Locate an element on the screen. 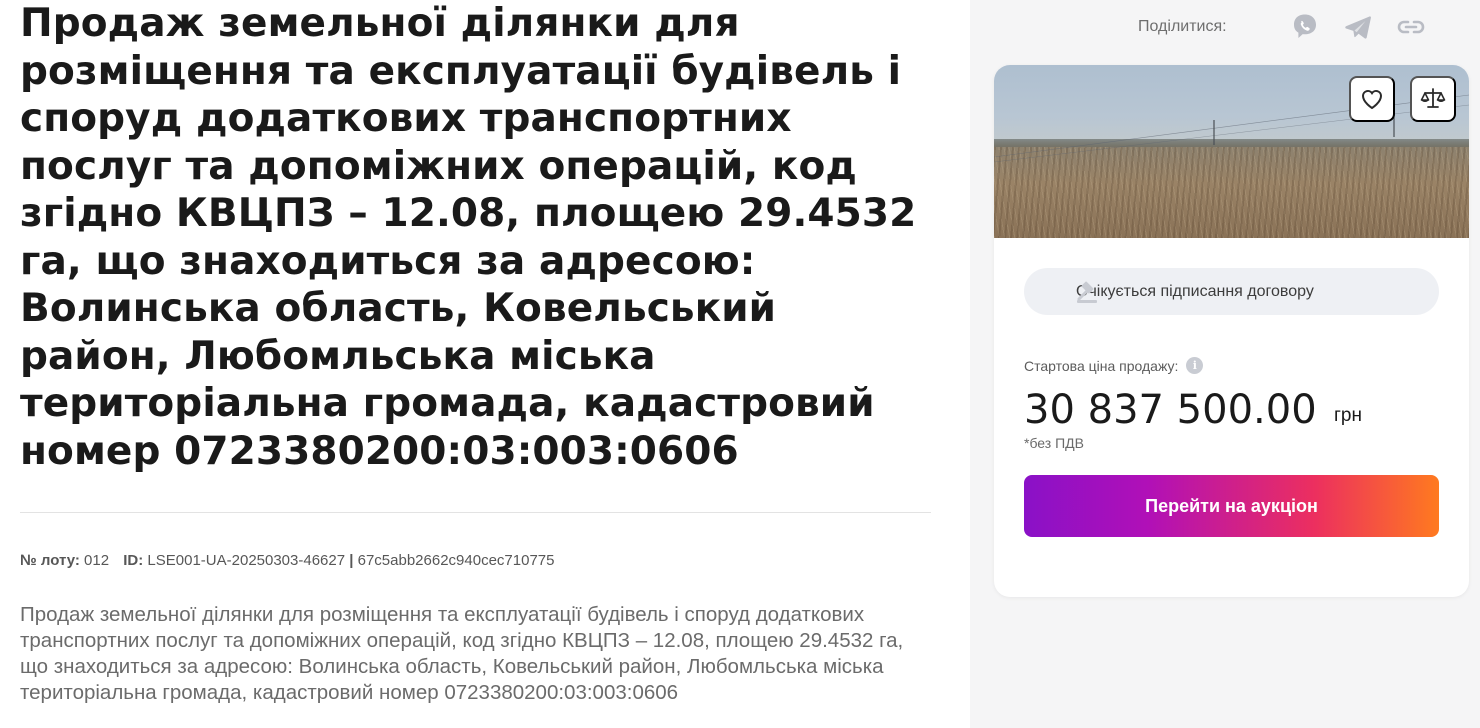 The width and height of the screenshot is (1480, 728). lot-id-value: LSE001-UA-20250303-46627 is located at coordinates (246, 560).